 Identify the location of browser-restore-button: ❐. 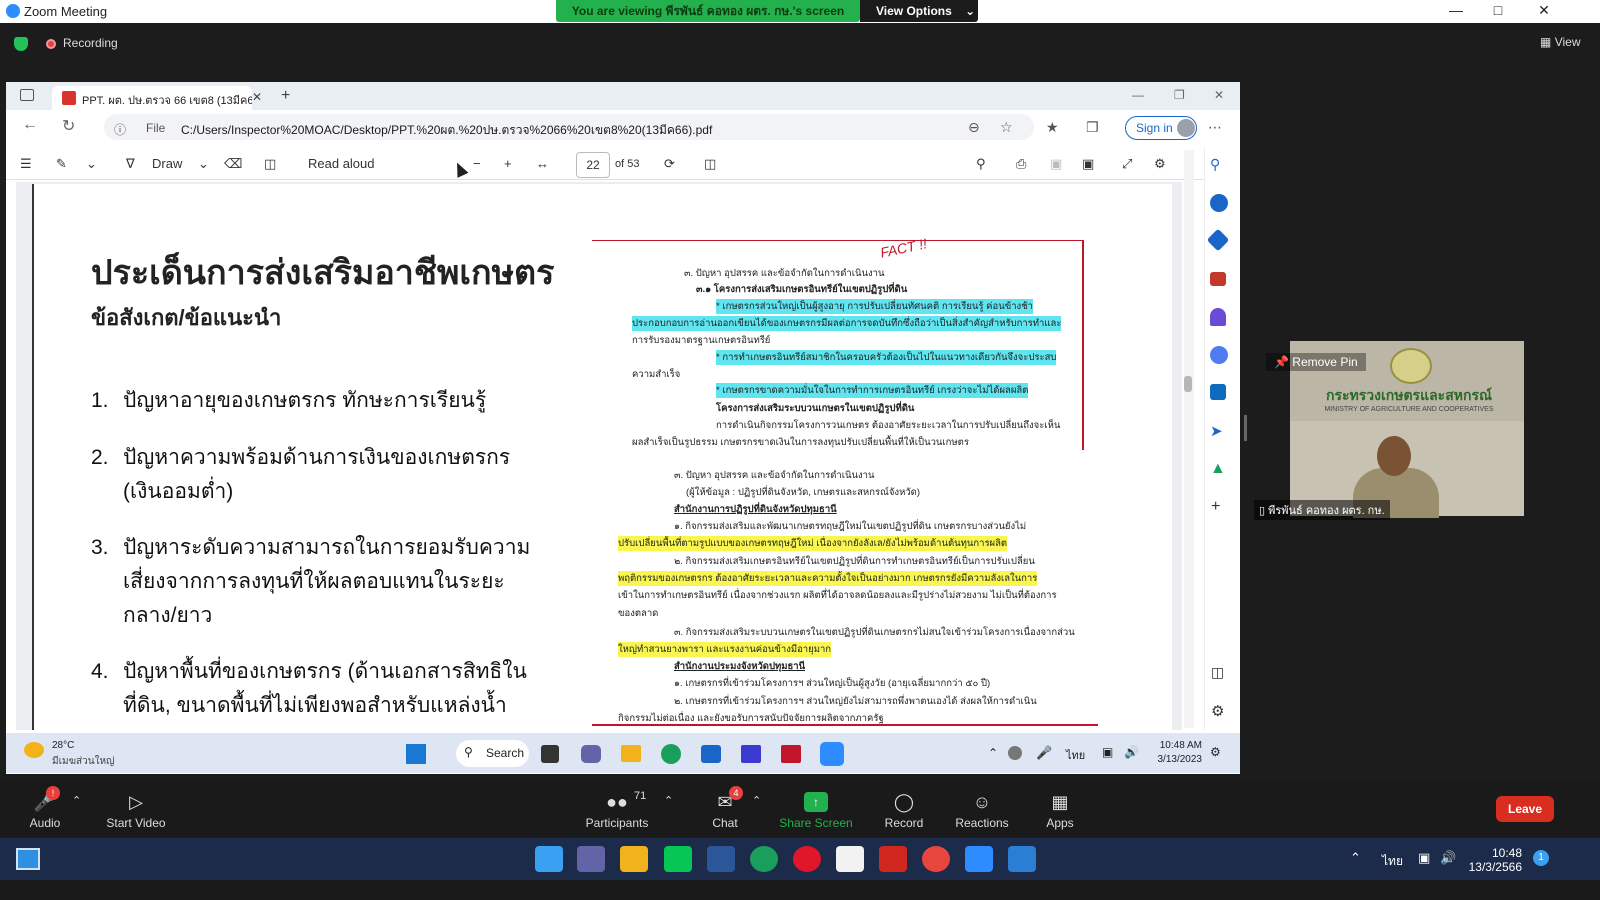
(1179, 95).